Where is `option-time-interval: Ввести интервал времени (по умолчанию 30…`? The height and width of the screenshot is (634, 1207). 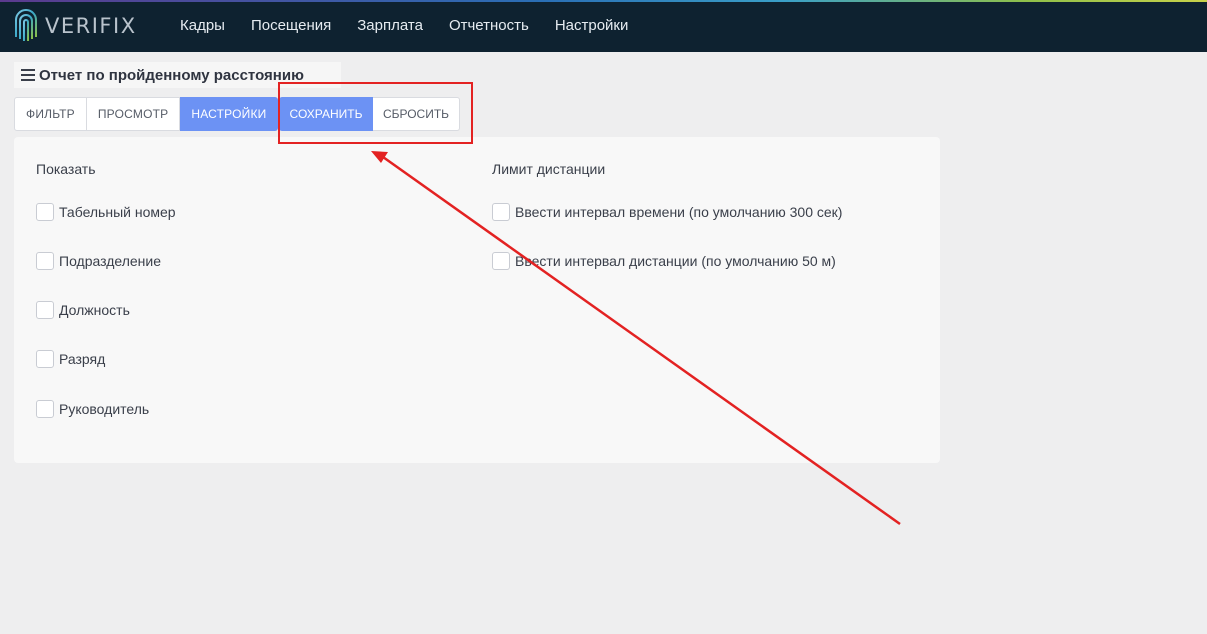 option-time-interval: Ввести интервал времени (по умолчанию 30… is located at coordinates (667, 212).